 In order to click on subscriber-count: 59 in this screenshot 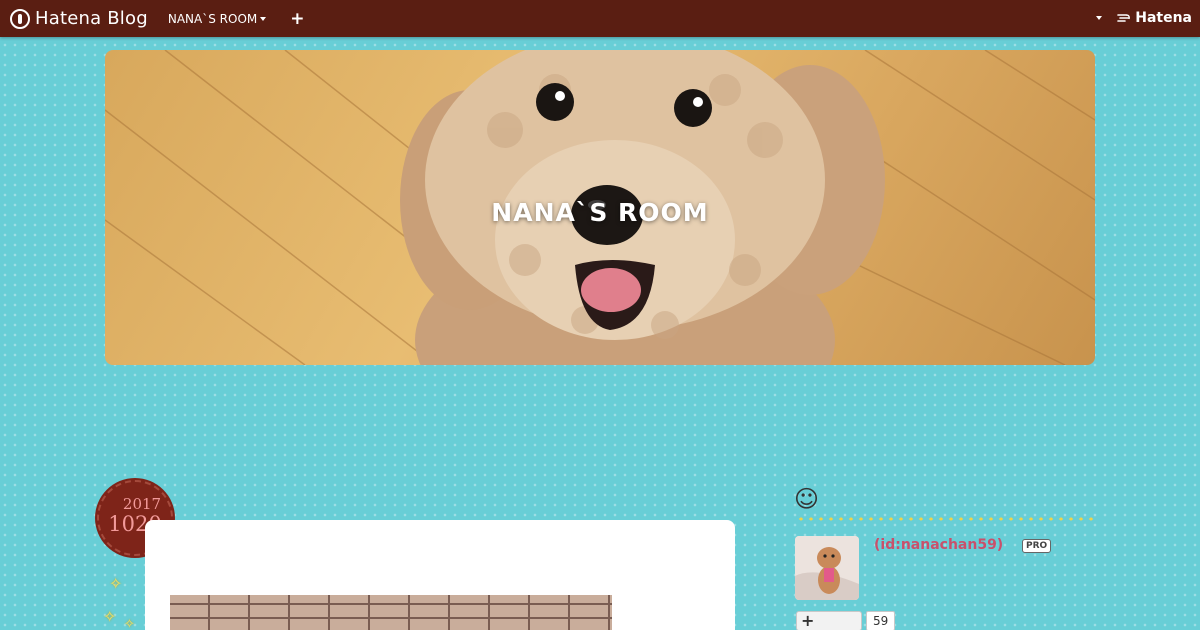, I will do `click(881, 620)`.